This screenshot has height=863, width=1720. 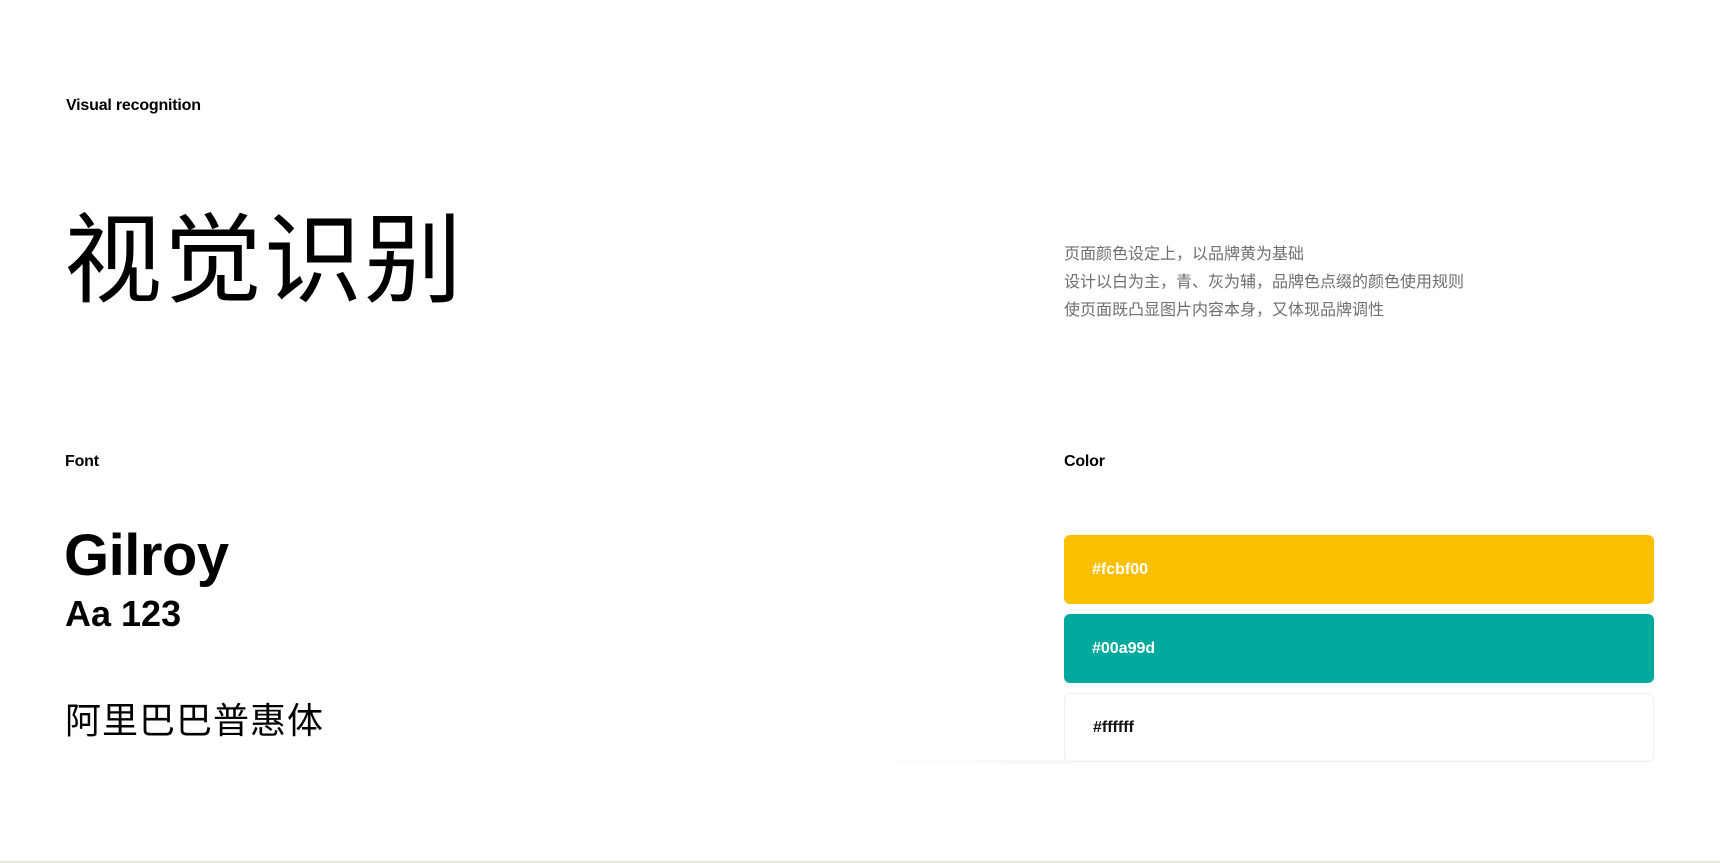 What do you see at coordinates (195, 721) in the screenshot?
I see `chinese-font-name: 阿里巴巴普惠体` at bounding box center [195, 721].